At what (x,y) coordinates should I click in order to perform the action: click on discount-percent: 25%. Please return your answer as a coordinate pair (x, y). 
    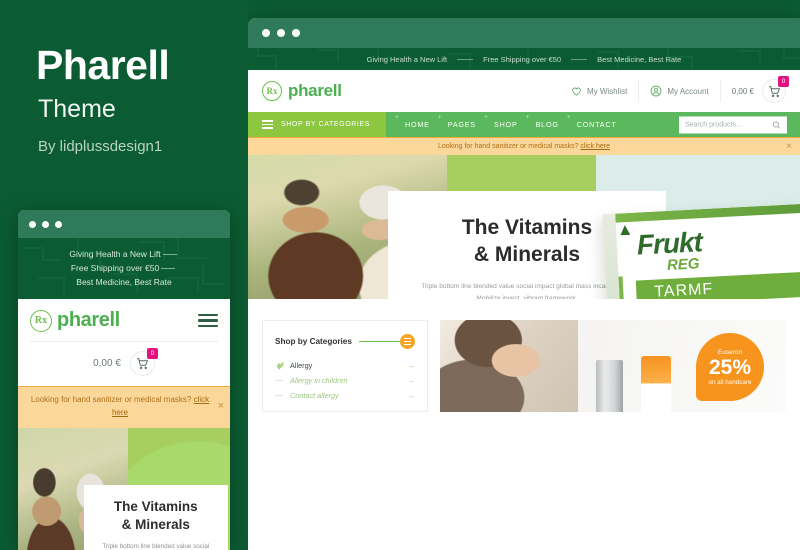
    Looking at the image, I should click on (730, 367).